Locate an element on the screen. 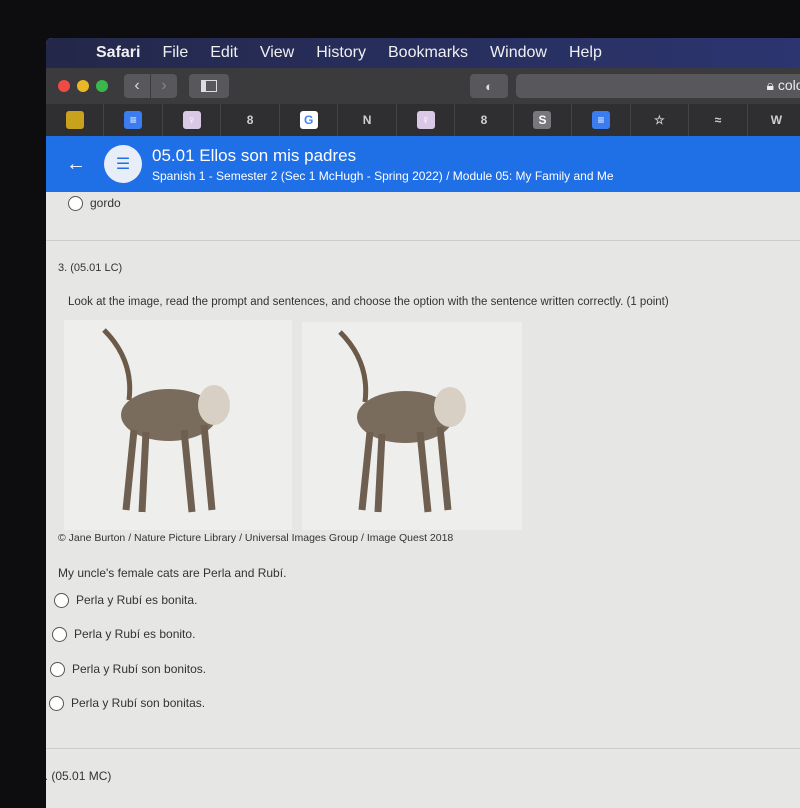 This screenshot has width=800, height=808. star-icon: ☆ is located at coordinates (659, 120).